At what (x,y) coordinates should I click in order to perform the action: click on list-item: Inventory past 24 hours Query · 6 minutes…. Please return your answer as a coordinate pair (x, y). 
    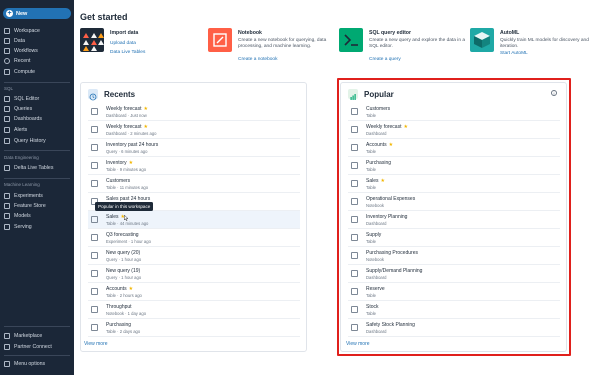
    Looking at the image, I should click on (194, 148).